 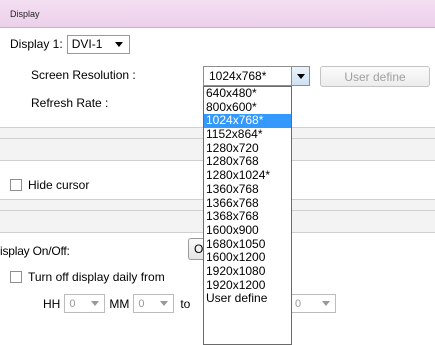 I want to click on section-title: Display, so click(x=25, y=14).